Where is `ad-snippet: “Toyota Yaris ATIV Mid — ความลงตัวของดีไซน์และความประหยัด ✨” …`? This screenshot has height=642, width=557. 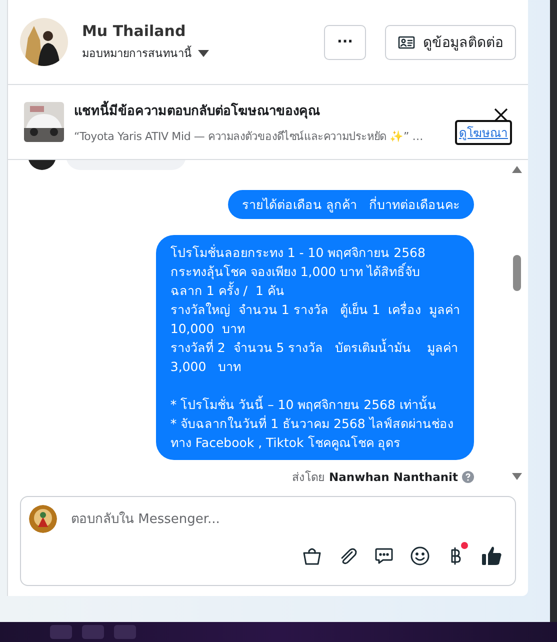
ad-snippet: “Toyota Yaris ATIV Mid — ความลงตัวของดีไซน์และความประหยัด ✨” … is located at coordinates (249, 136).